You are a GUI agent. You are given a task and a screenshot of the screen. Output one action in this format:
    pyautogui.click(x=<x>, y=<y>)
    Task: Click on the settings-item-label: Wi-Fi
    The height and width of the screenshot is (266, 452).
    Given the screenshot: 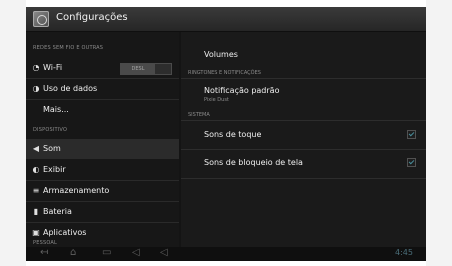 What is the action you would take?
    pyautogui.click(x=53, y=67)
    